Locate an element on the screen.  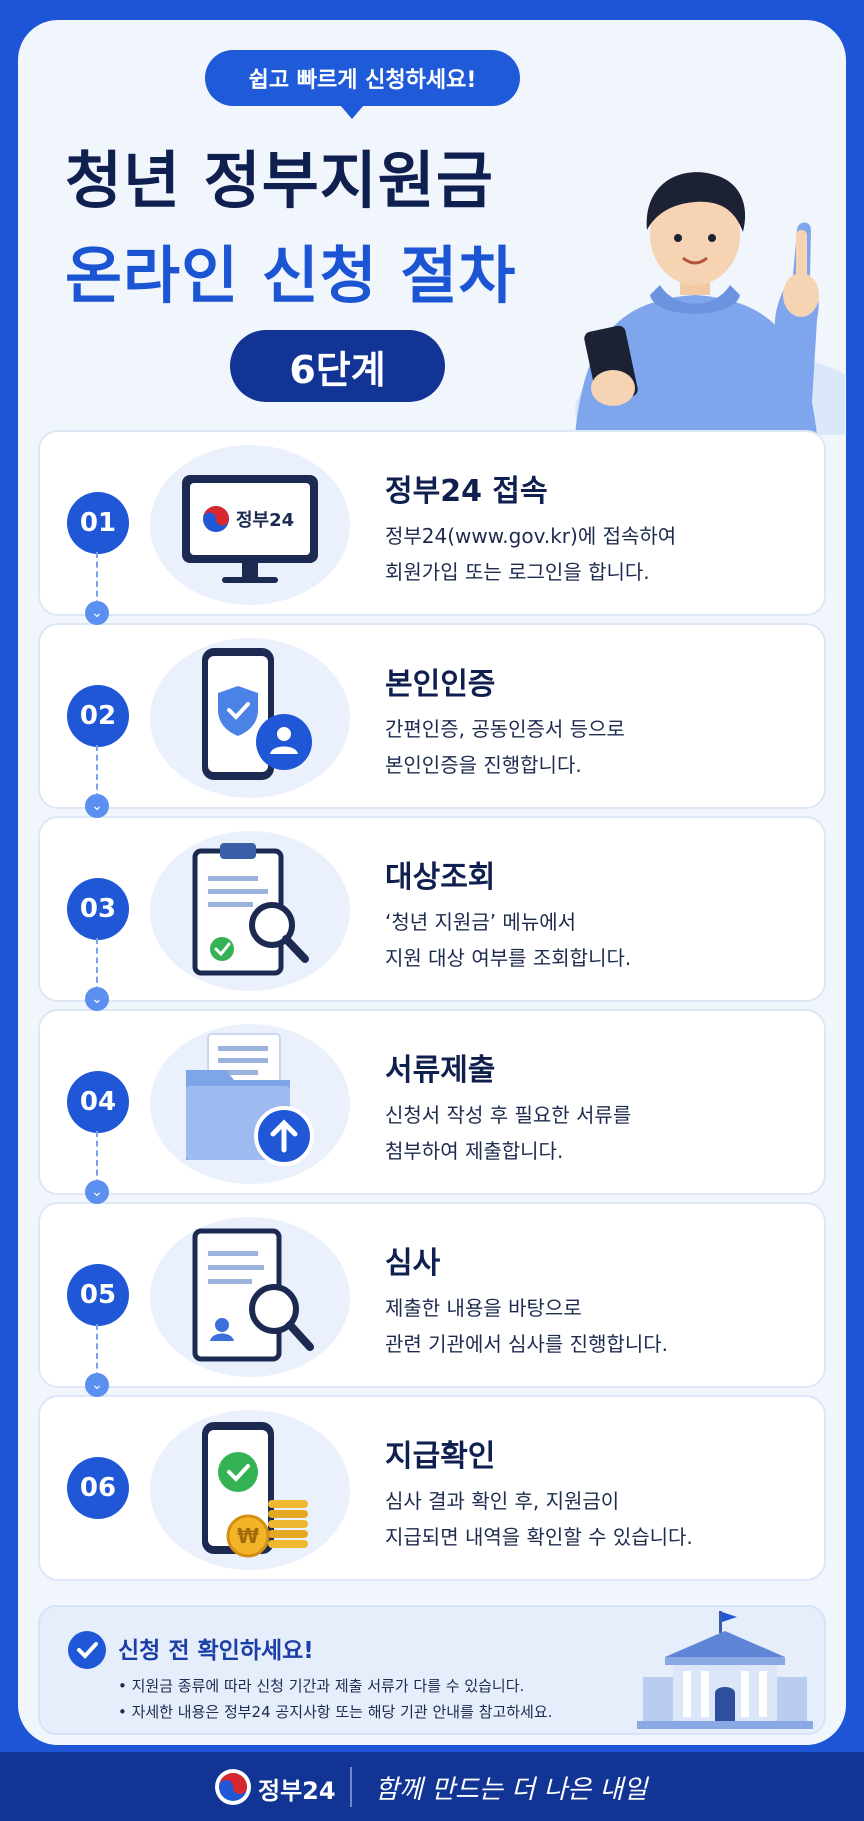
step-number: 06 is located at coordinates (98, 1488).